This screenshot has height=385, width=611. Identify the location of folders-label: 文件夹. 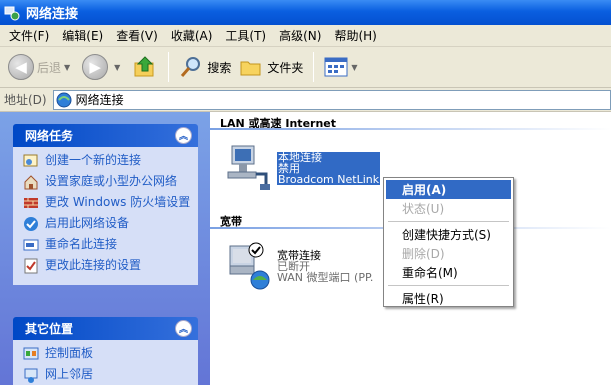
(285, 67).